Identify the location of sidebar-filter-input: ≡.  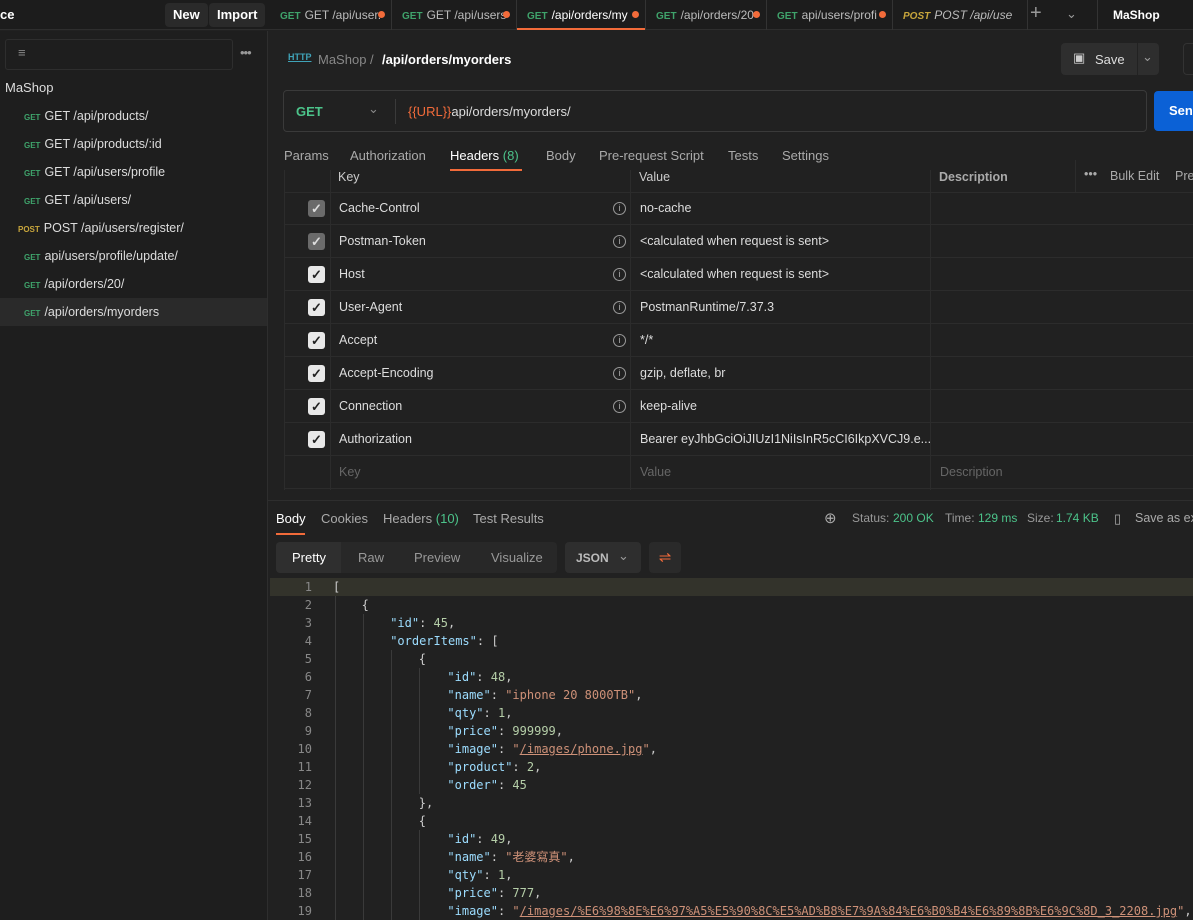
(119, 54).